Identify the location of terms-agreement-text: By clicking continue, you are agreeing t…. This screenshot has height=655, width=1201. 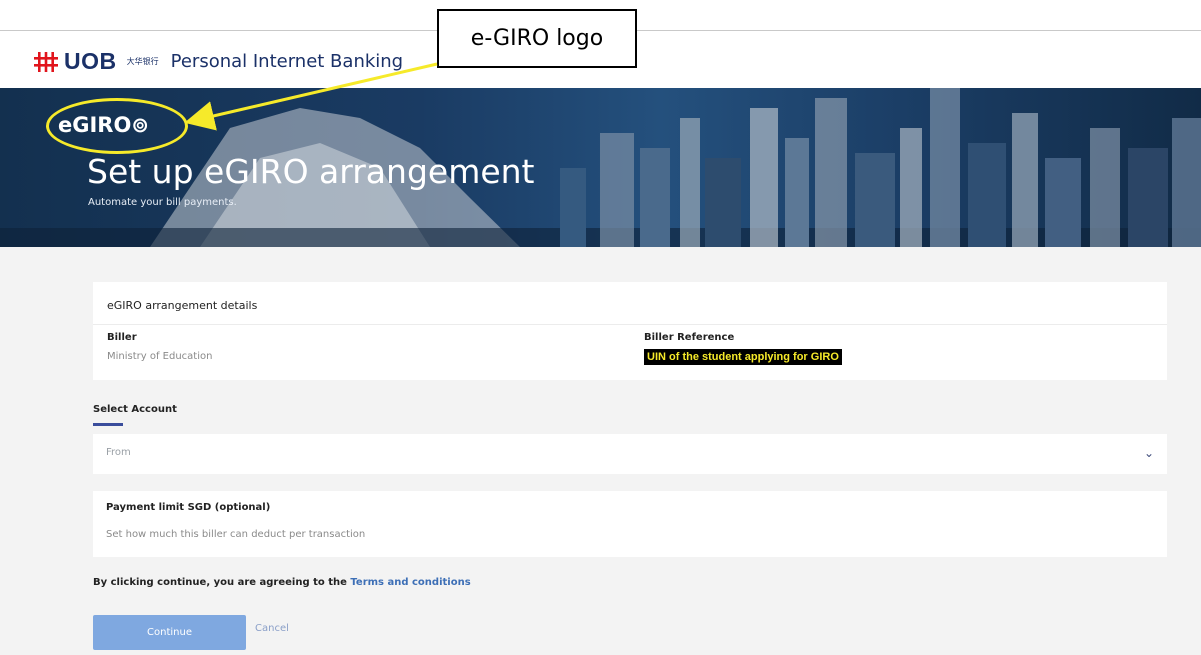
(220, 582).